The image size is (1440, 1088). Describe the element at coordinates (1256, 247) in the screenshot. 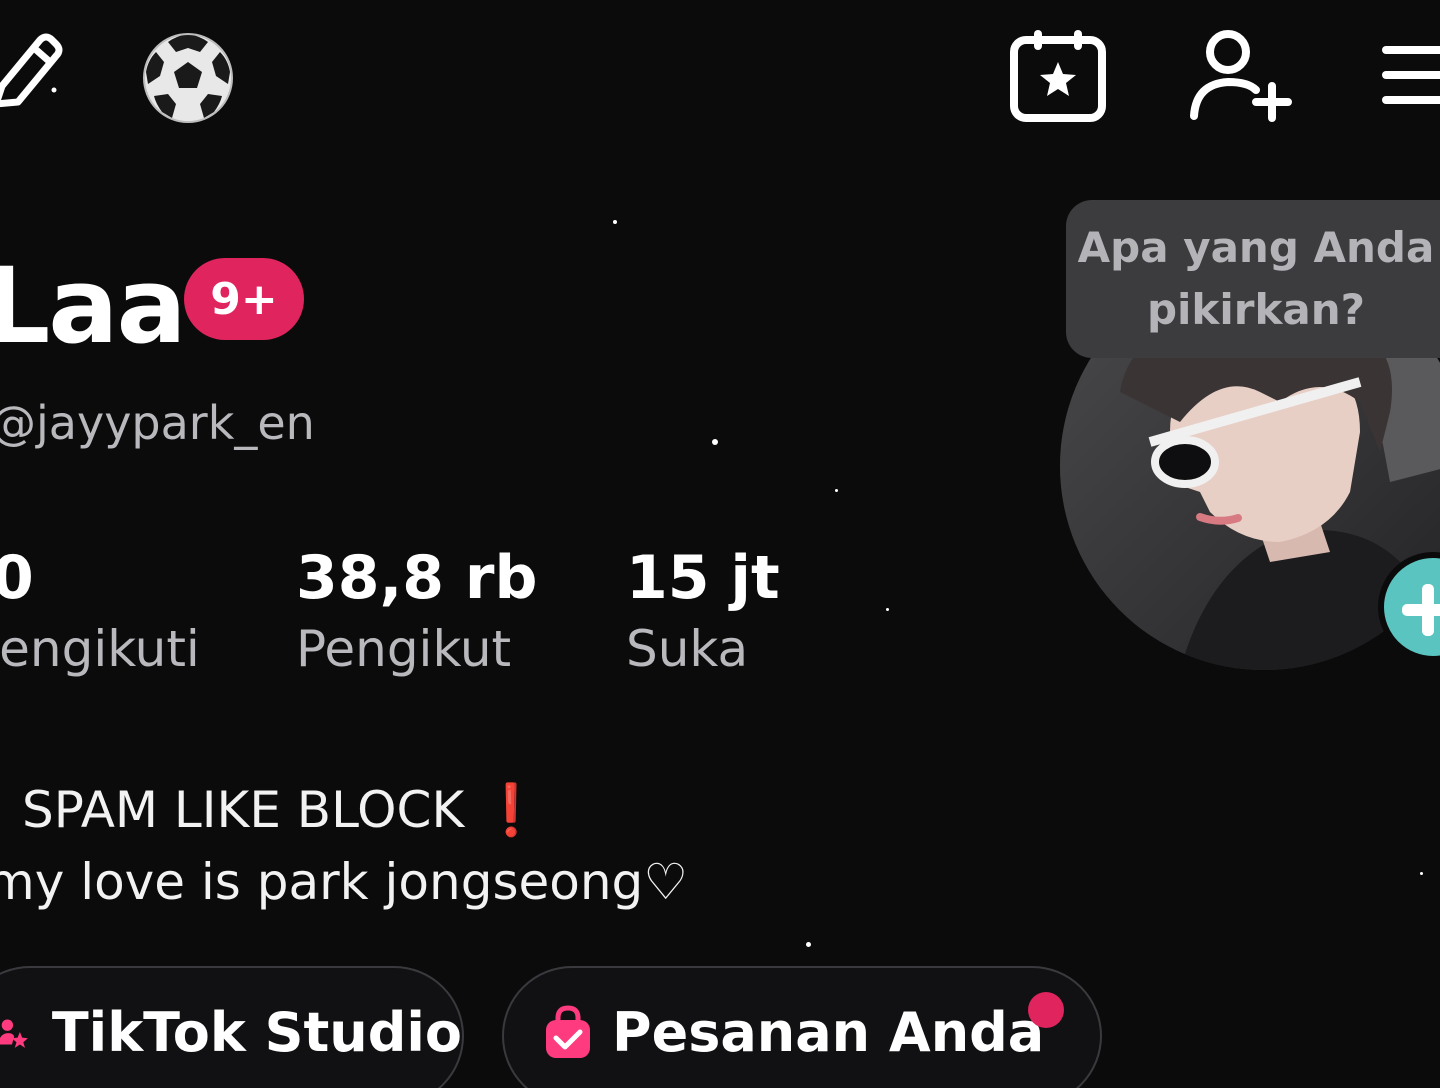

I see `thought-bubble-line-1: Apa yang Anda` at that location.